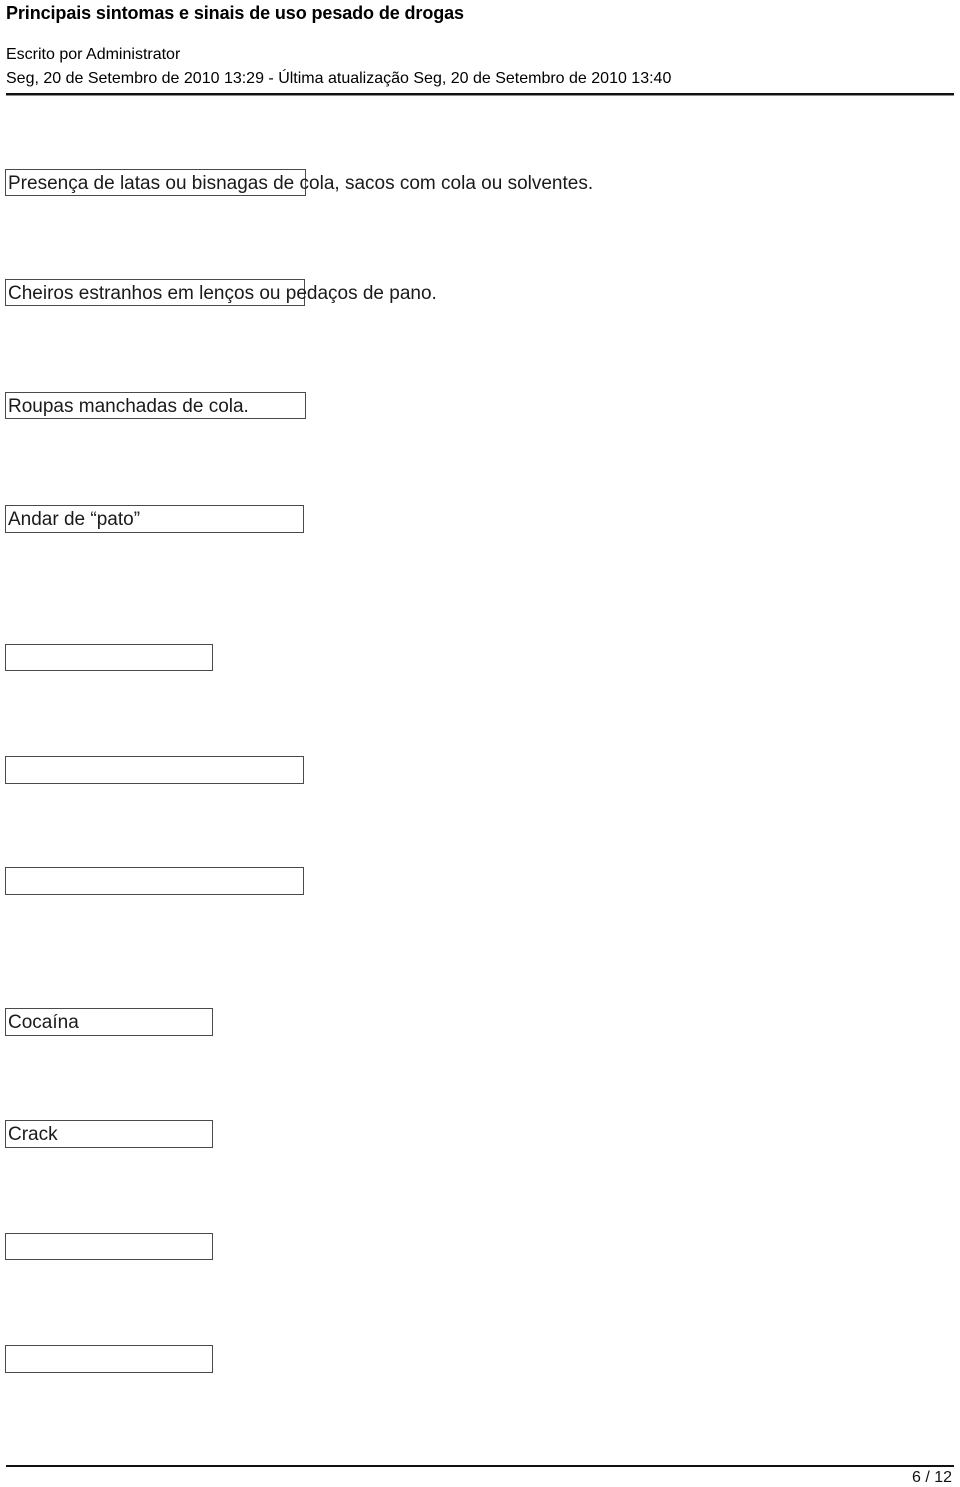 This screenshot has height=1487, width=960. Describe the element at coordinates (93, 54) in the screenshot. I see `author-byline: Escrito por Administrator` at that location.